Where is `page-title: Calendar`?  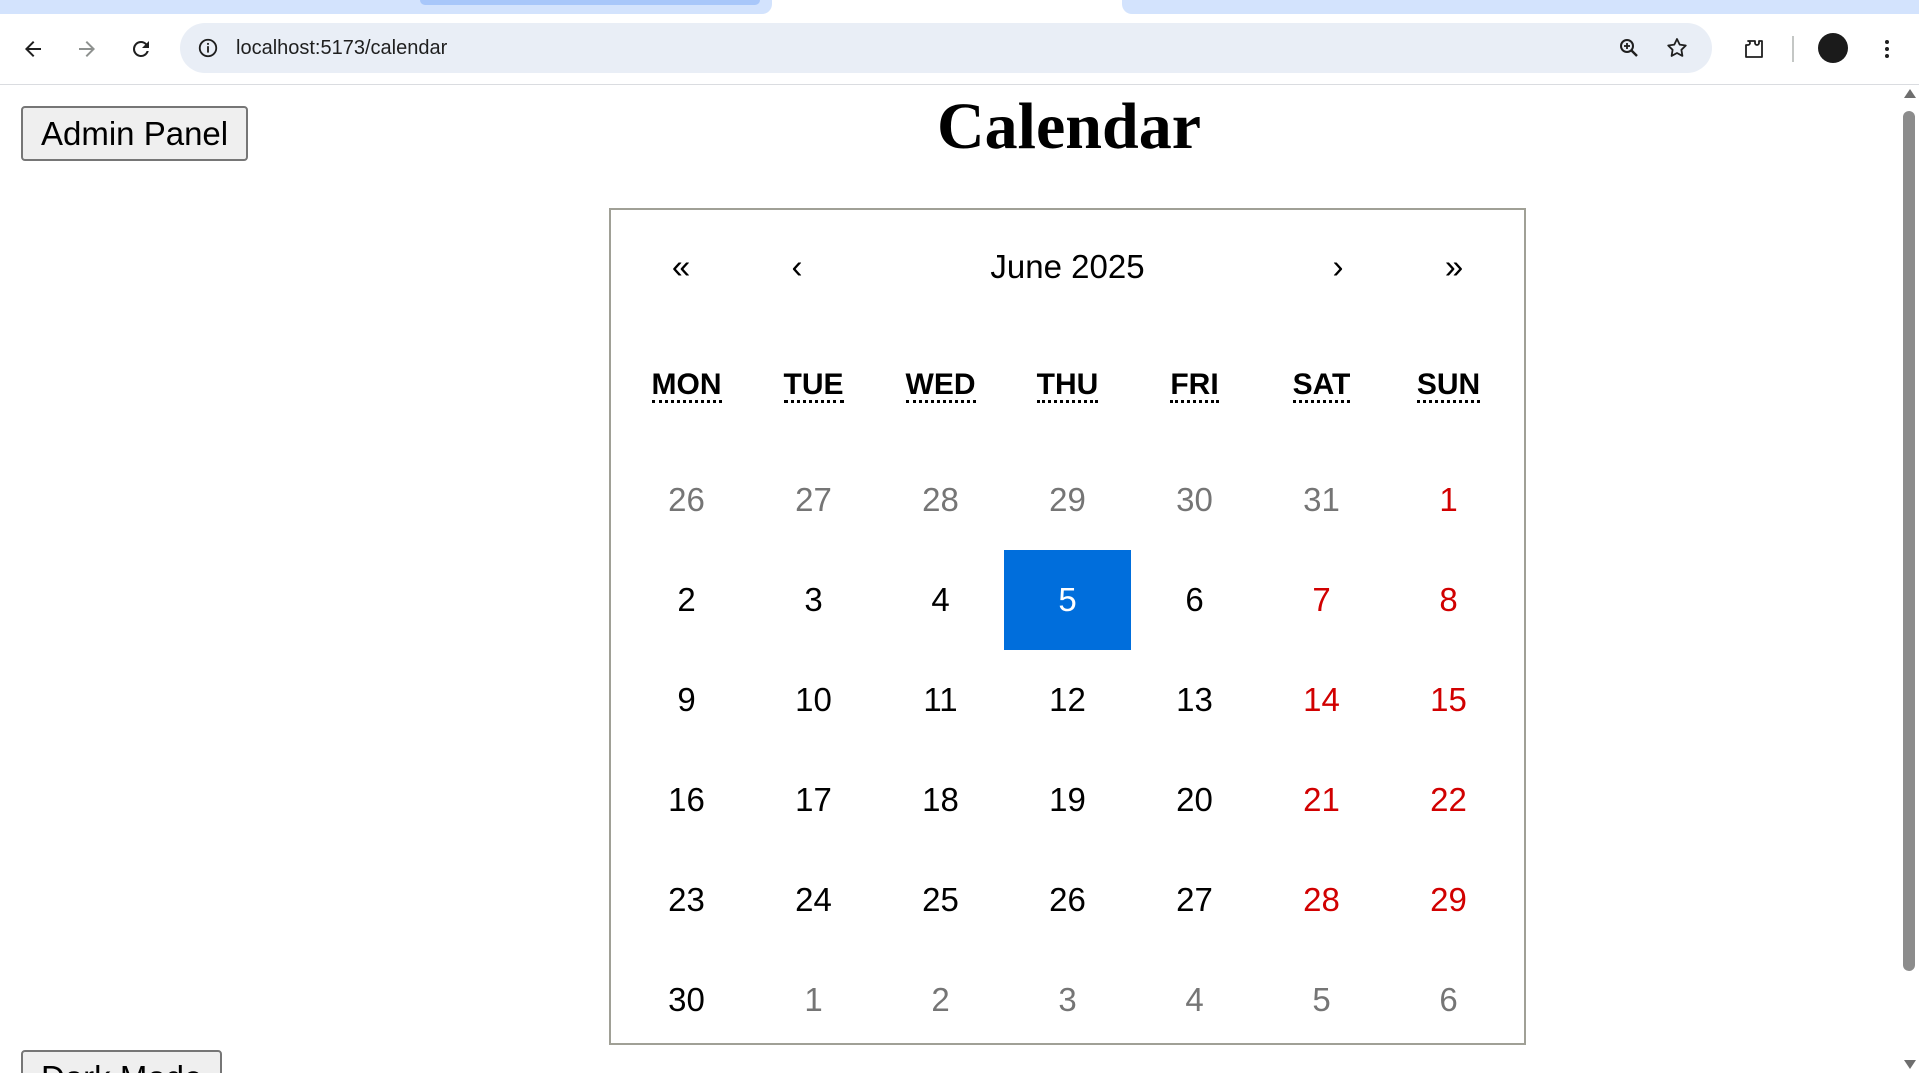
page-title: Calendar is located at coordinates (1069, 126).